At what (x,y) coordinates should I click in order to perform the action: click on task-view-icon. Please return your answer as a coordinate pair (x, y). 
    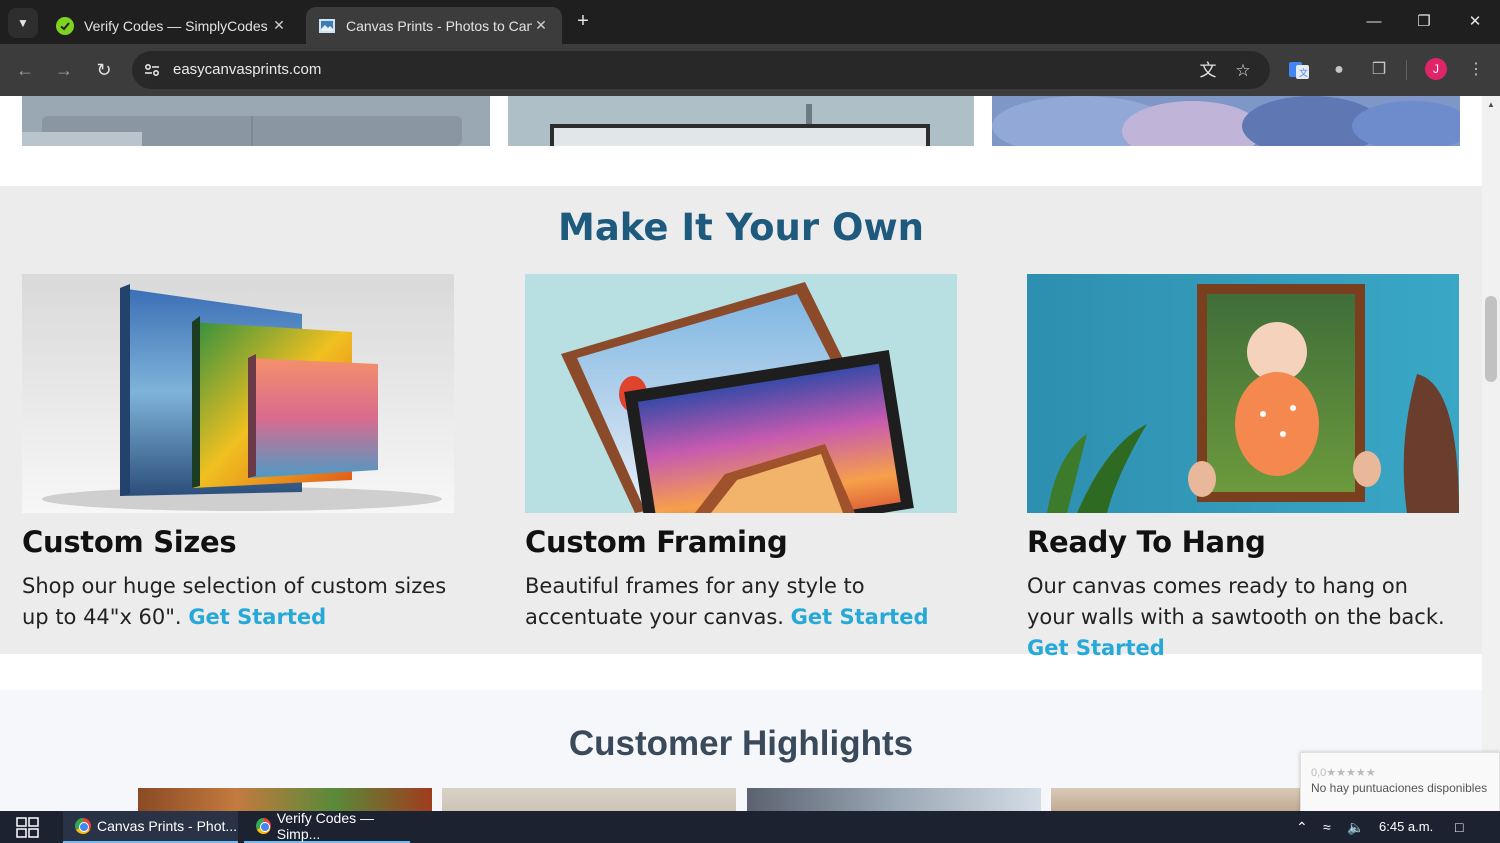
    Looking at the image, I should click on (28, 828).